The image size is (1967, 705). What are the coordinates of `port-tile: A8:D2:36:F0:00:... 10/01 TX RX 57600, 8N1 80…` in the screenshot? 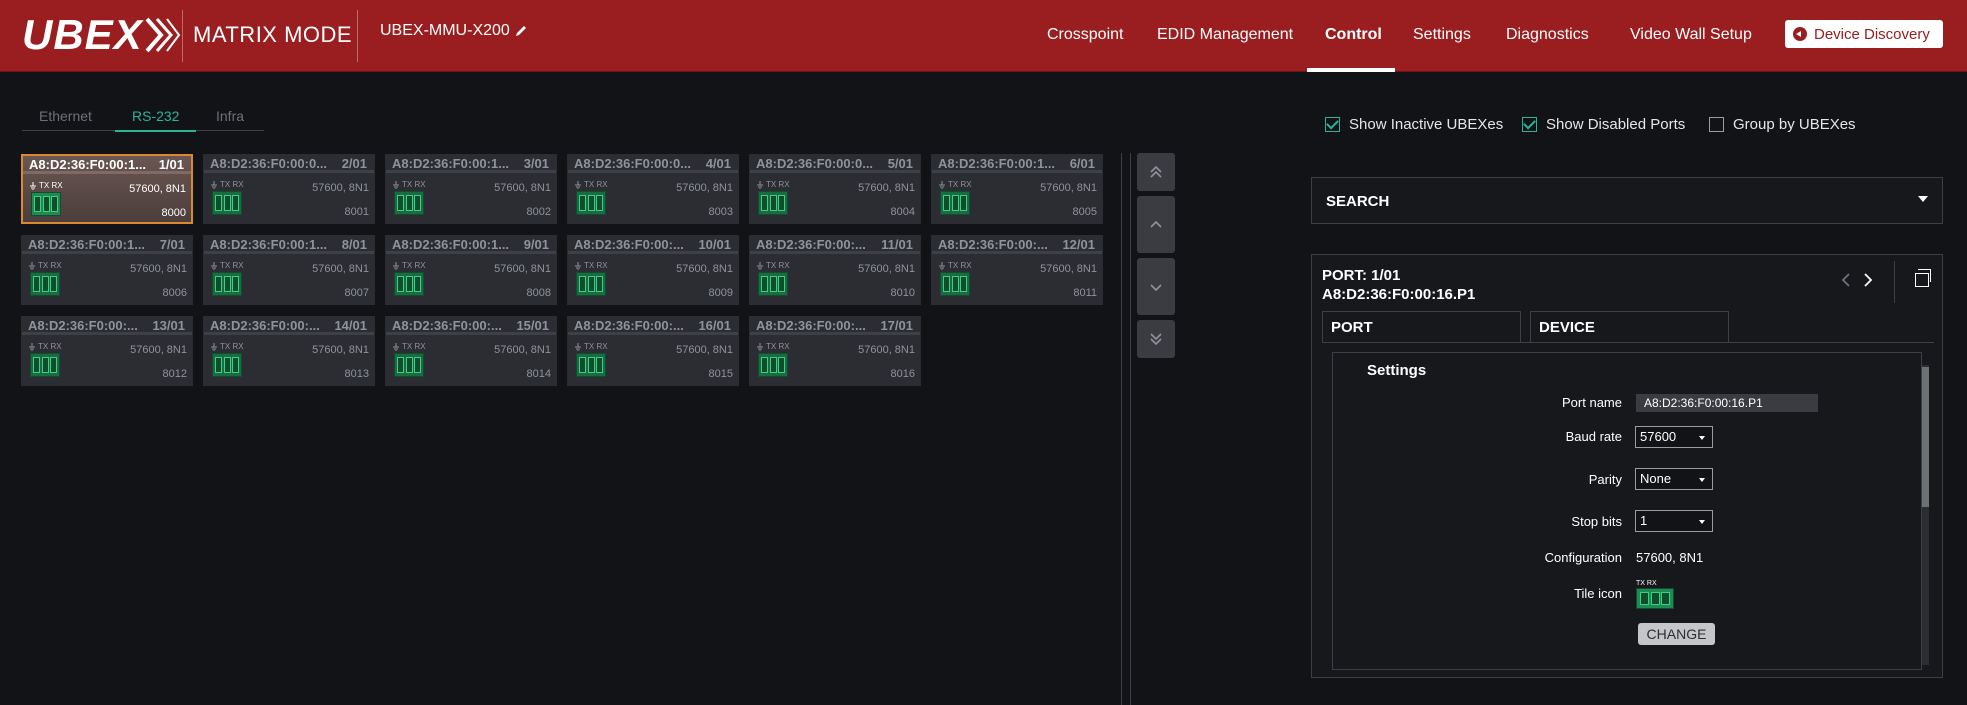 It's located at (653, 270).